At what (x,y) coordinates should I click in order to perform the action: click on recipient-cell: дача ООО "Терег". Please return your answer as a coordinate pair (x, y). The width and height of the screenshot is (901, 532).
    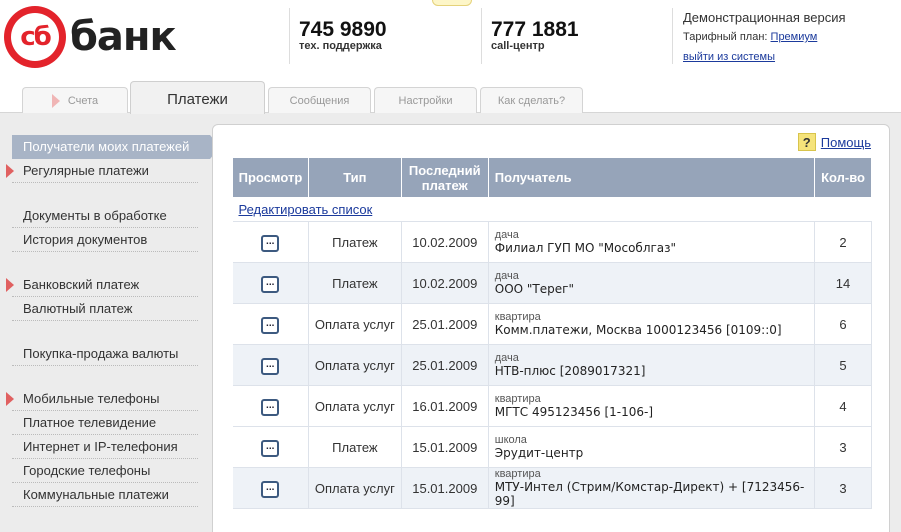
    Looking at the image, I should click on (652, 283).